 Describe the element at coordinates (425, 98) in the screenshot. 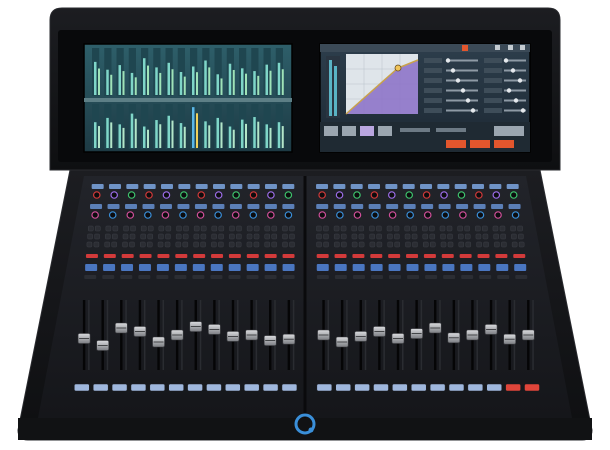

I see `right-display` at that location.